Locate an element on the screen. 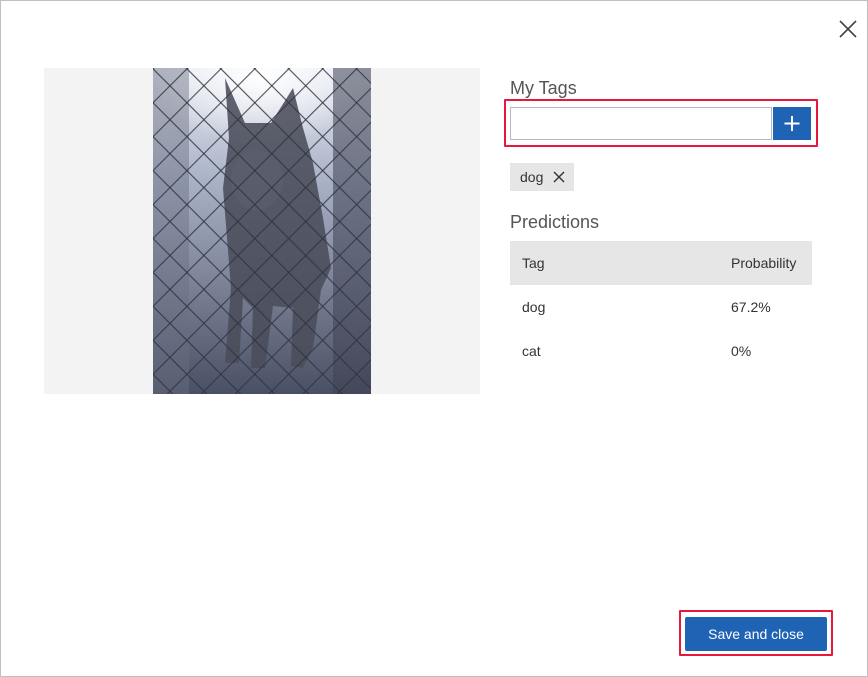 This screenshot has height=677, width=868. table-row: dog 67.2% is located at coordinates (661, 307).